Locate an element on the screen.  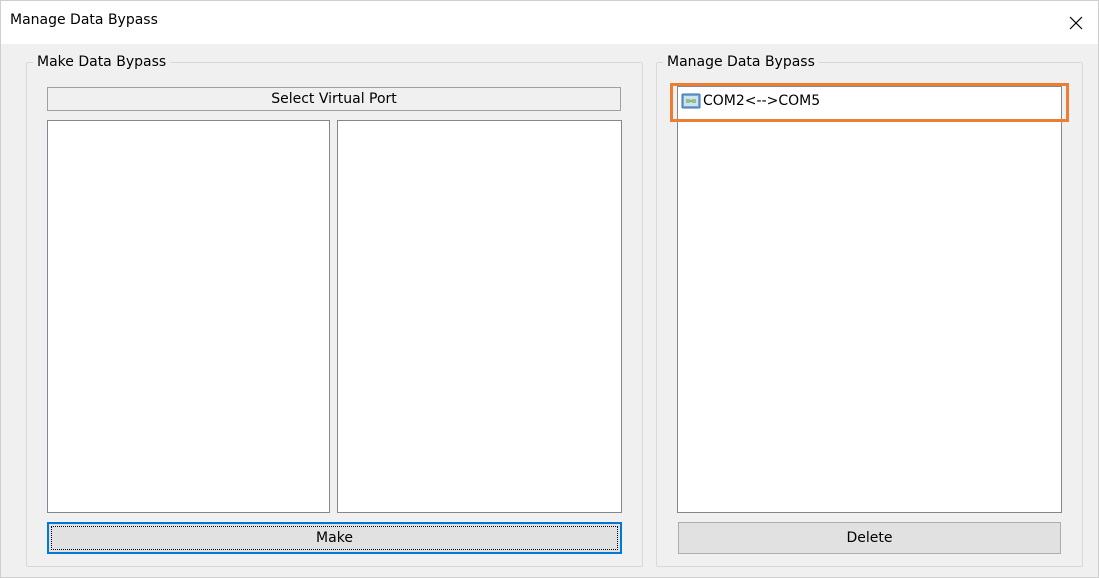
window-title: Manage Data Bypass is located at coordinates (84, 20).